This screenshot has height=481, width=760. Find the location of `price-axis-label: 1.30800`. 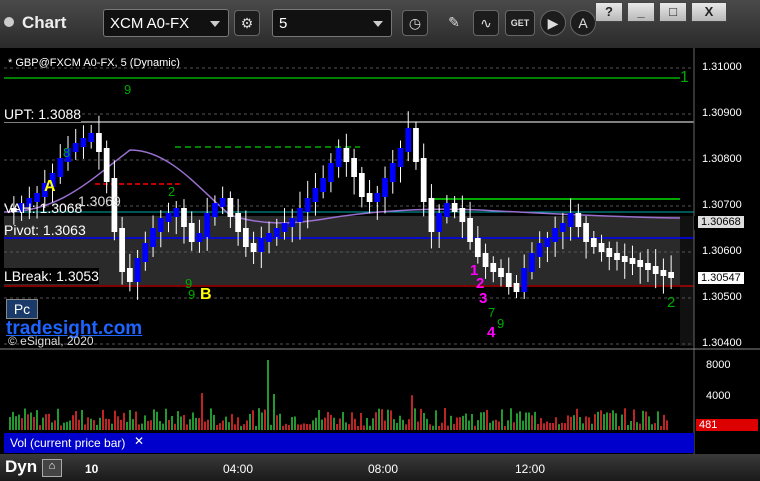

price-axis-label: 1.30800 is located at coordinates (722, 159).